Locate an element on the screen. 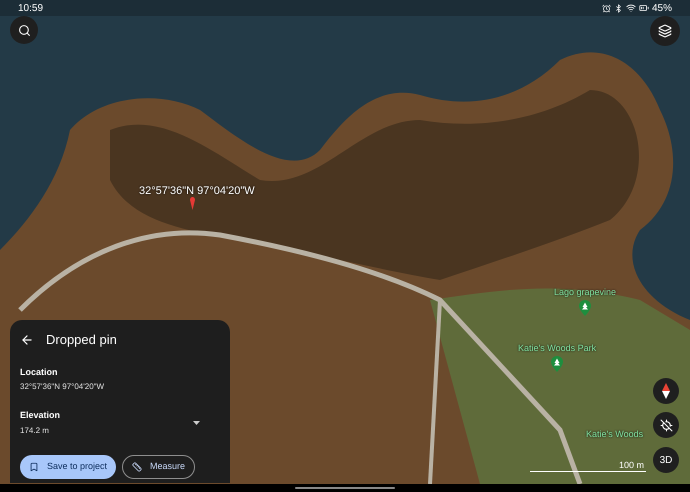  save-button: Save to project is located at coordinates (68, 466).